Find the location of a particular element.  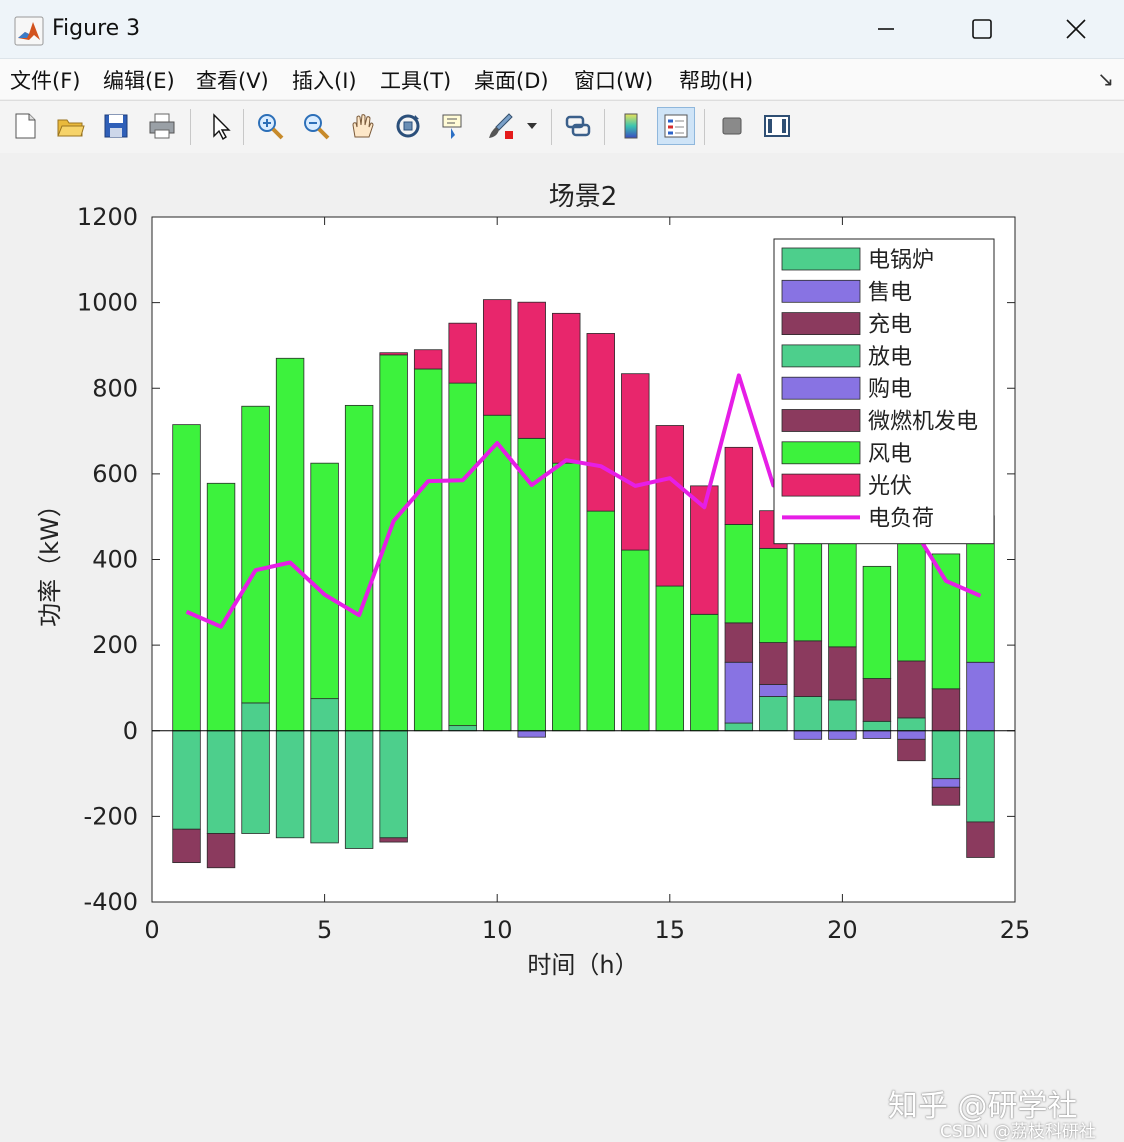

open-folder-icon is located at coordinates (70, 126).